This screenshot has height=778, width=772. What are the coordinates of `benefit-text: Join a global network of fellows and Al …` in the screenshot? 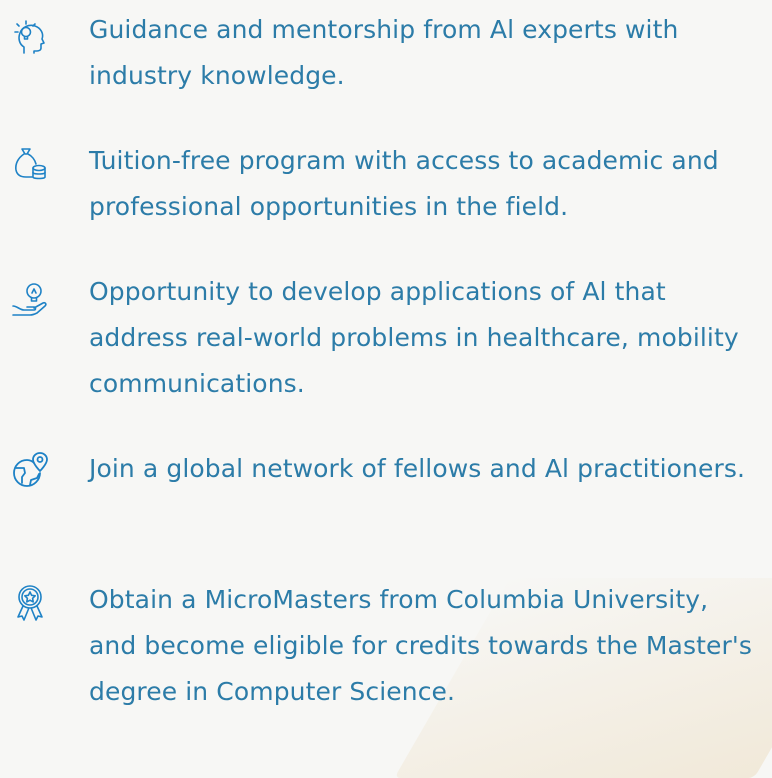 It's located at (417, 468).